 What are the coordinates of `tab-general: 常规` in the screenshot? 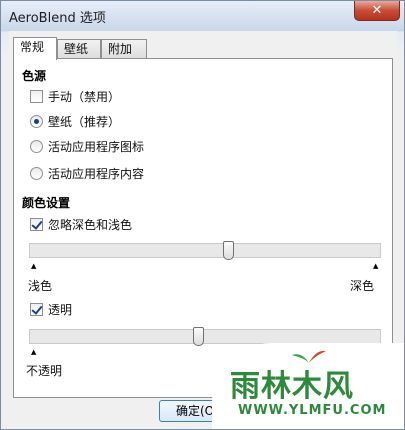 It's located at (35, 48).